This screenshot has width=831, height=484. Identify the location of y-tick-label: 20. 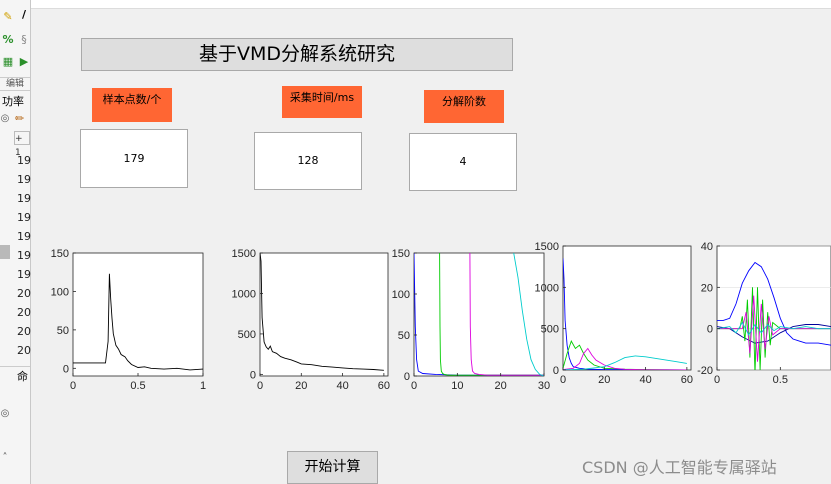
(707, 288).